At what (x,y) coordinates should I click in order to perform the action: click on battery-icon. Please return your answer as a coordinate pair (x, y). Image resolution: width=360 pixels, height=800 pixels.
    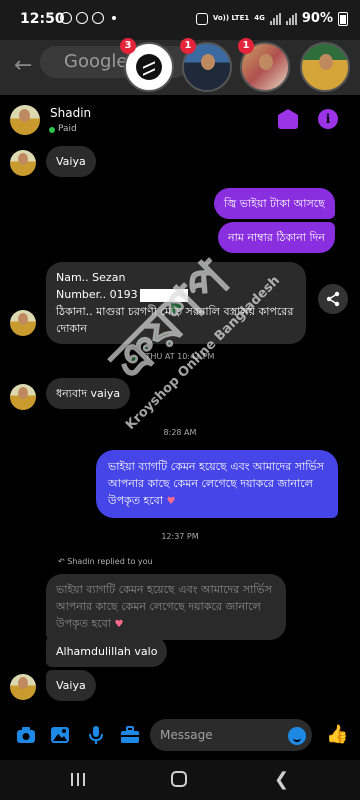
    Looking at the image, I should click on (343, 18).